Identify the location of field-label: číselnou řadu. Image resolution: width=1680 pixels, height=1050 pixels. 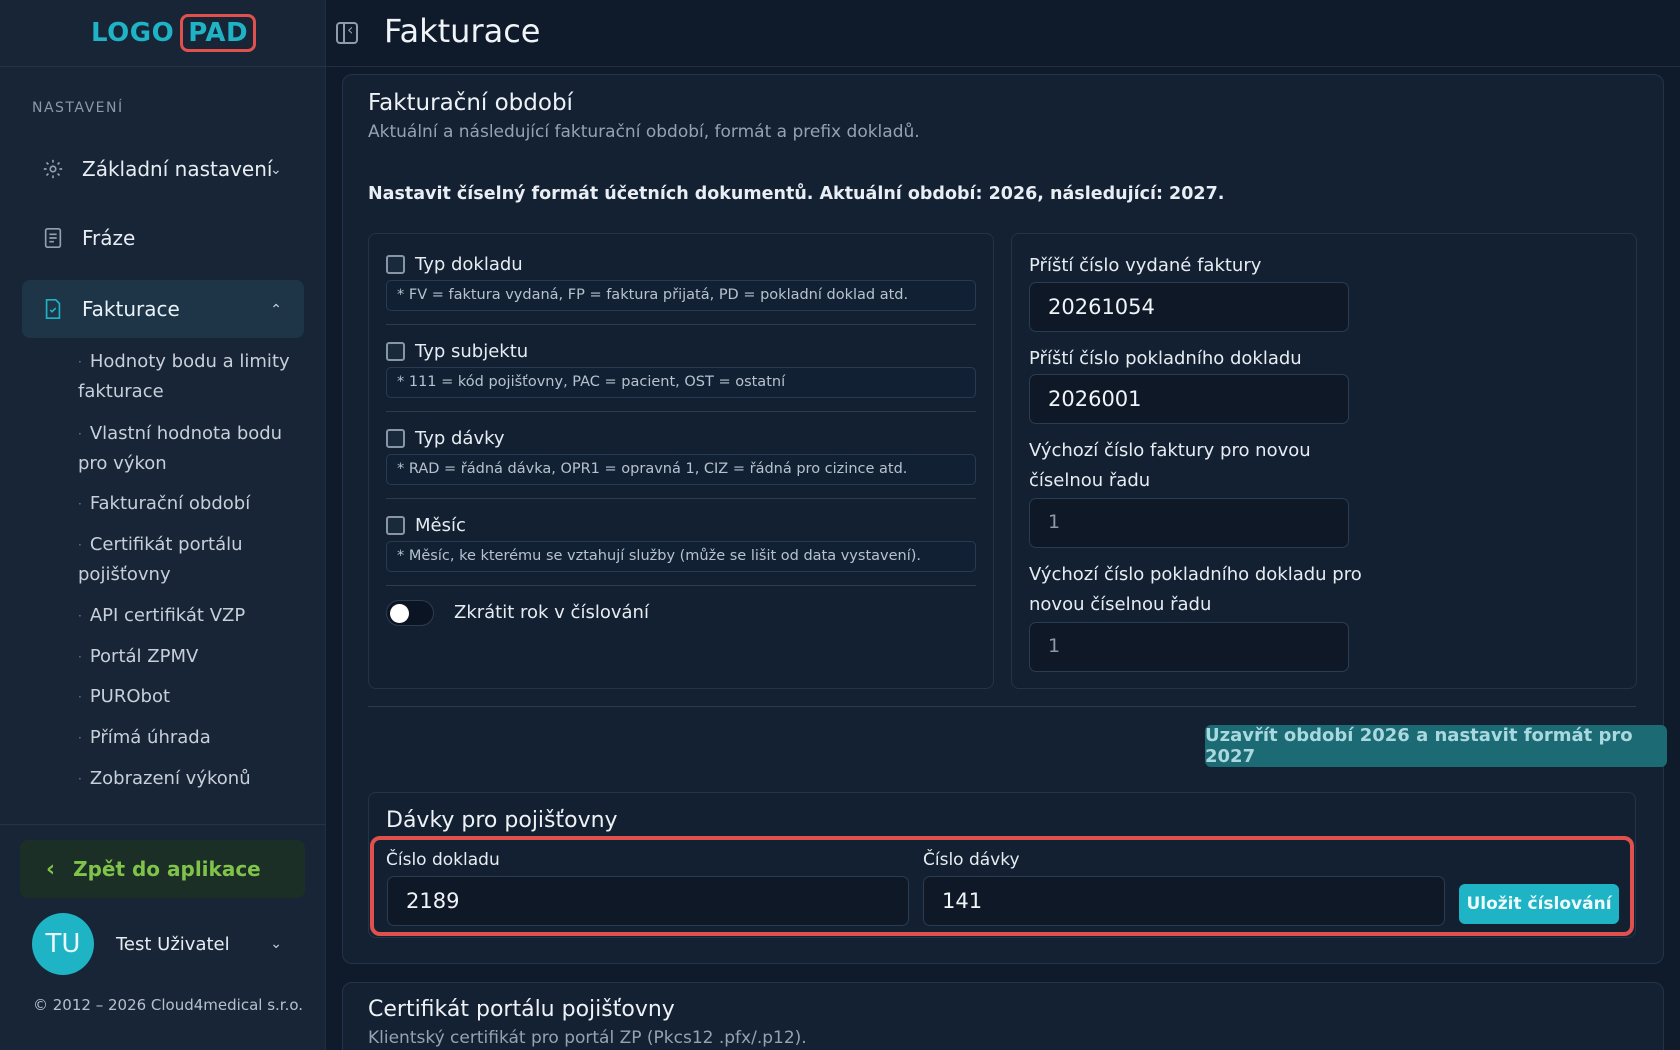
(1090, 480).